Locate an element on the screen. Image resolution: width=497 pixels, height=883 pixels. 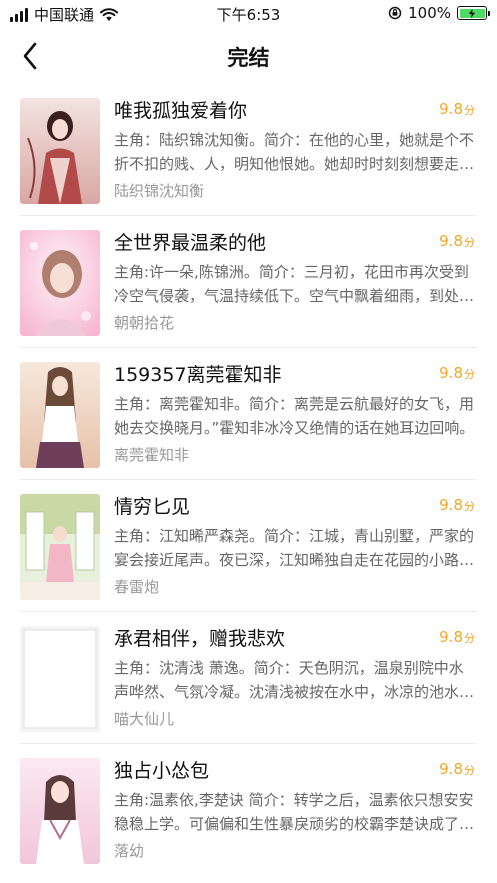
book-author: 朝朝拾花 is located at coordinates (144, 323).